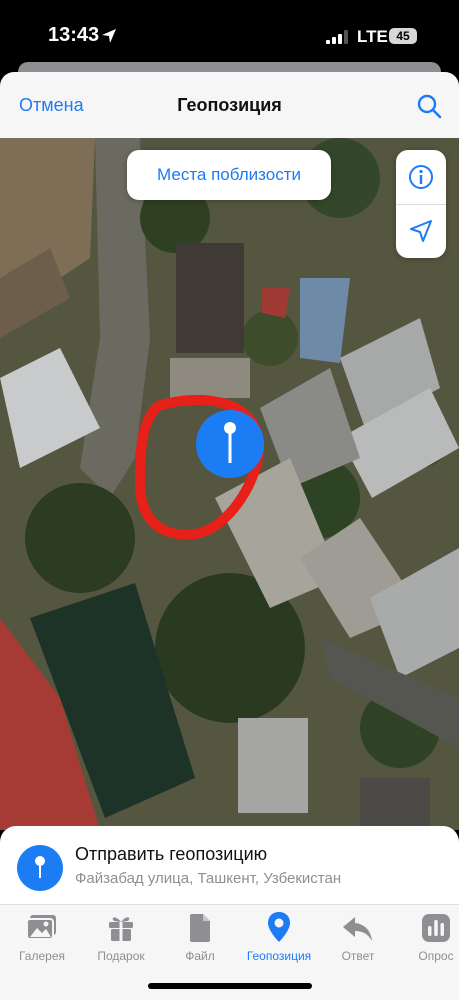 Image resolution: width=459 pixels, height=1000 pixels. I want to click on tab-gift: Подарок, so click(121, 934).